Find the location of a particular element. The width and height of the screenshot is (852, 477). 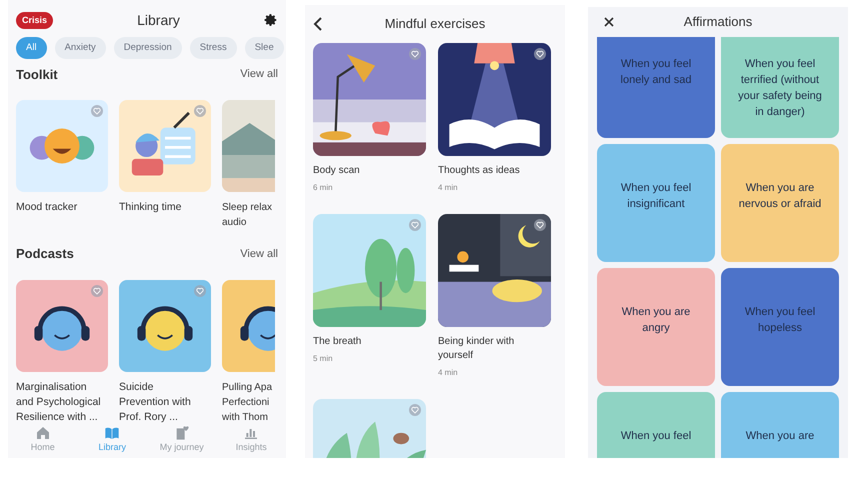

section-title: Podcasts is located at coordinates (45, 254).